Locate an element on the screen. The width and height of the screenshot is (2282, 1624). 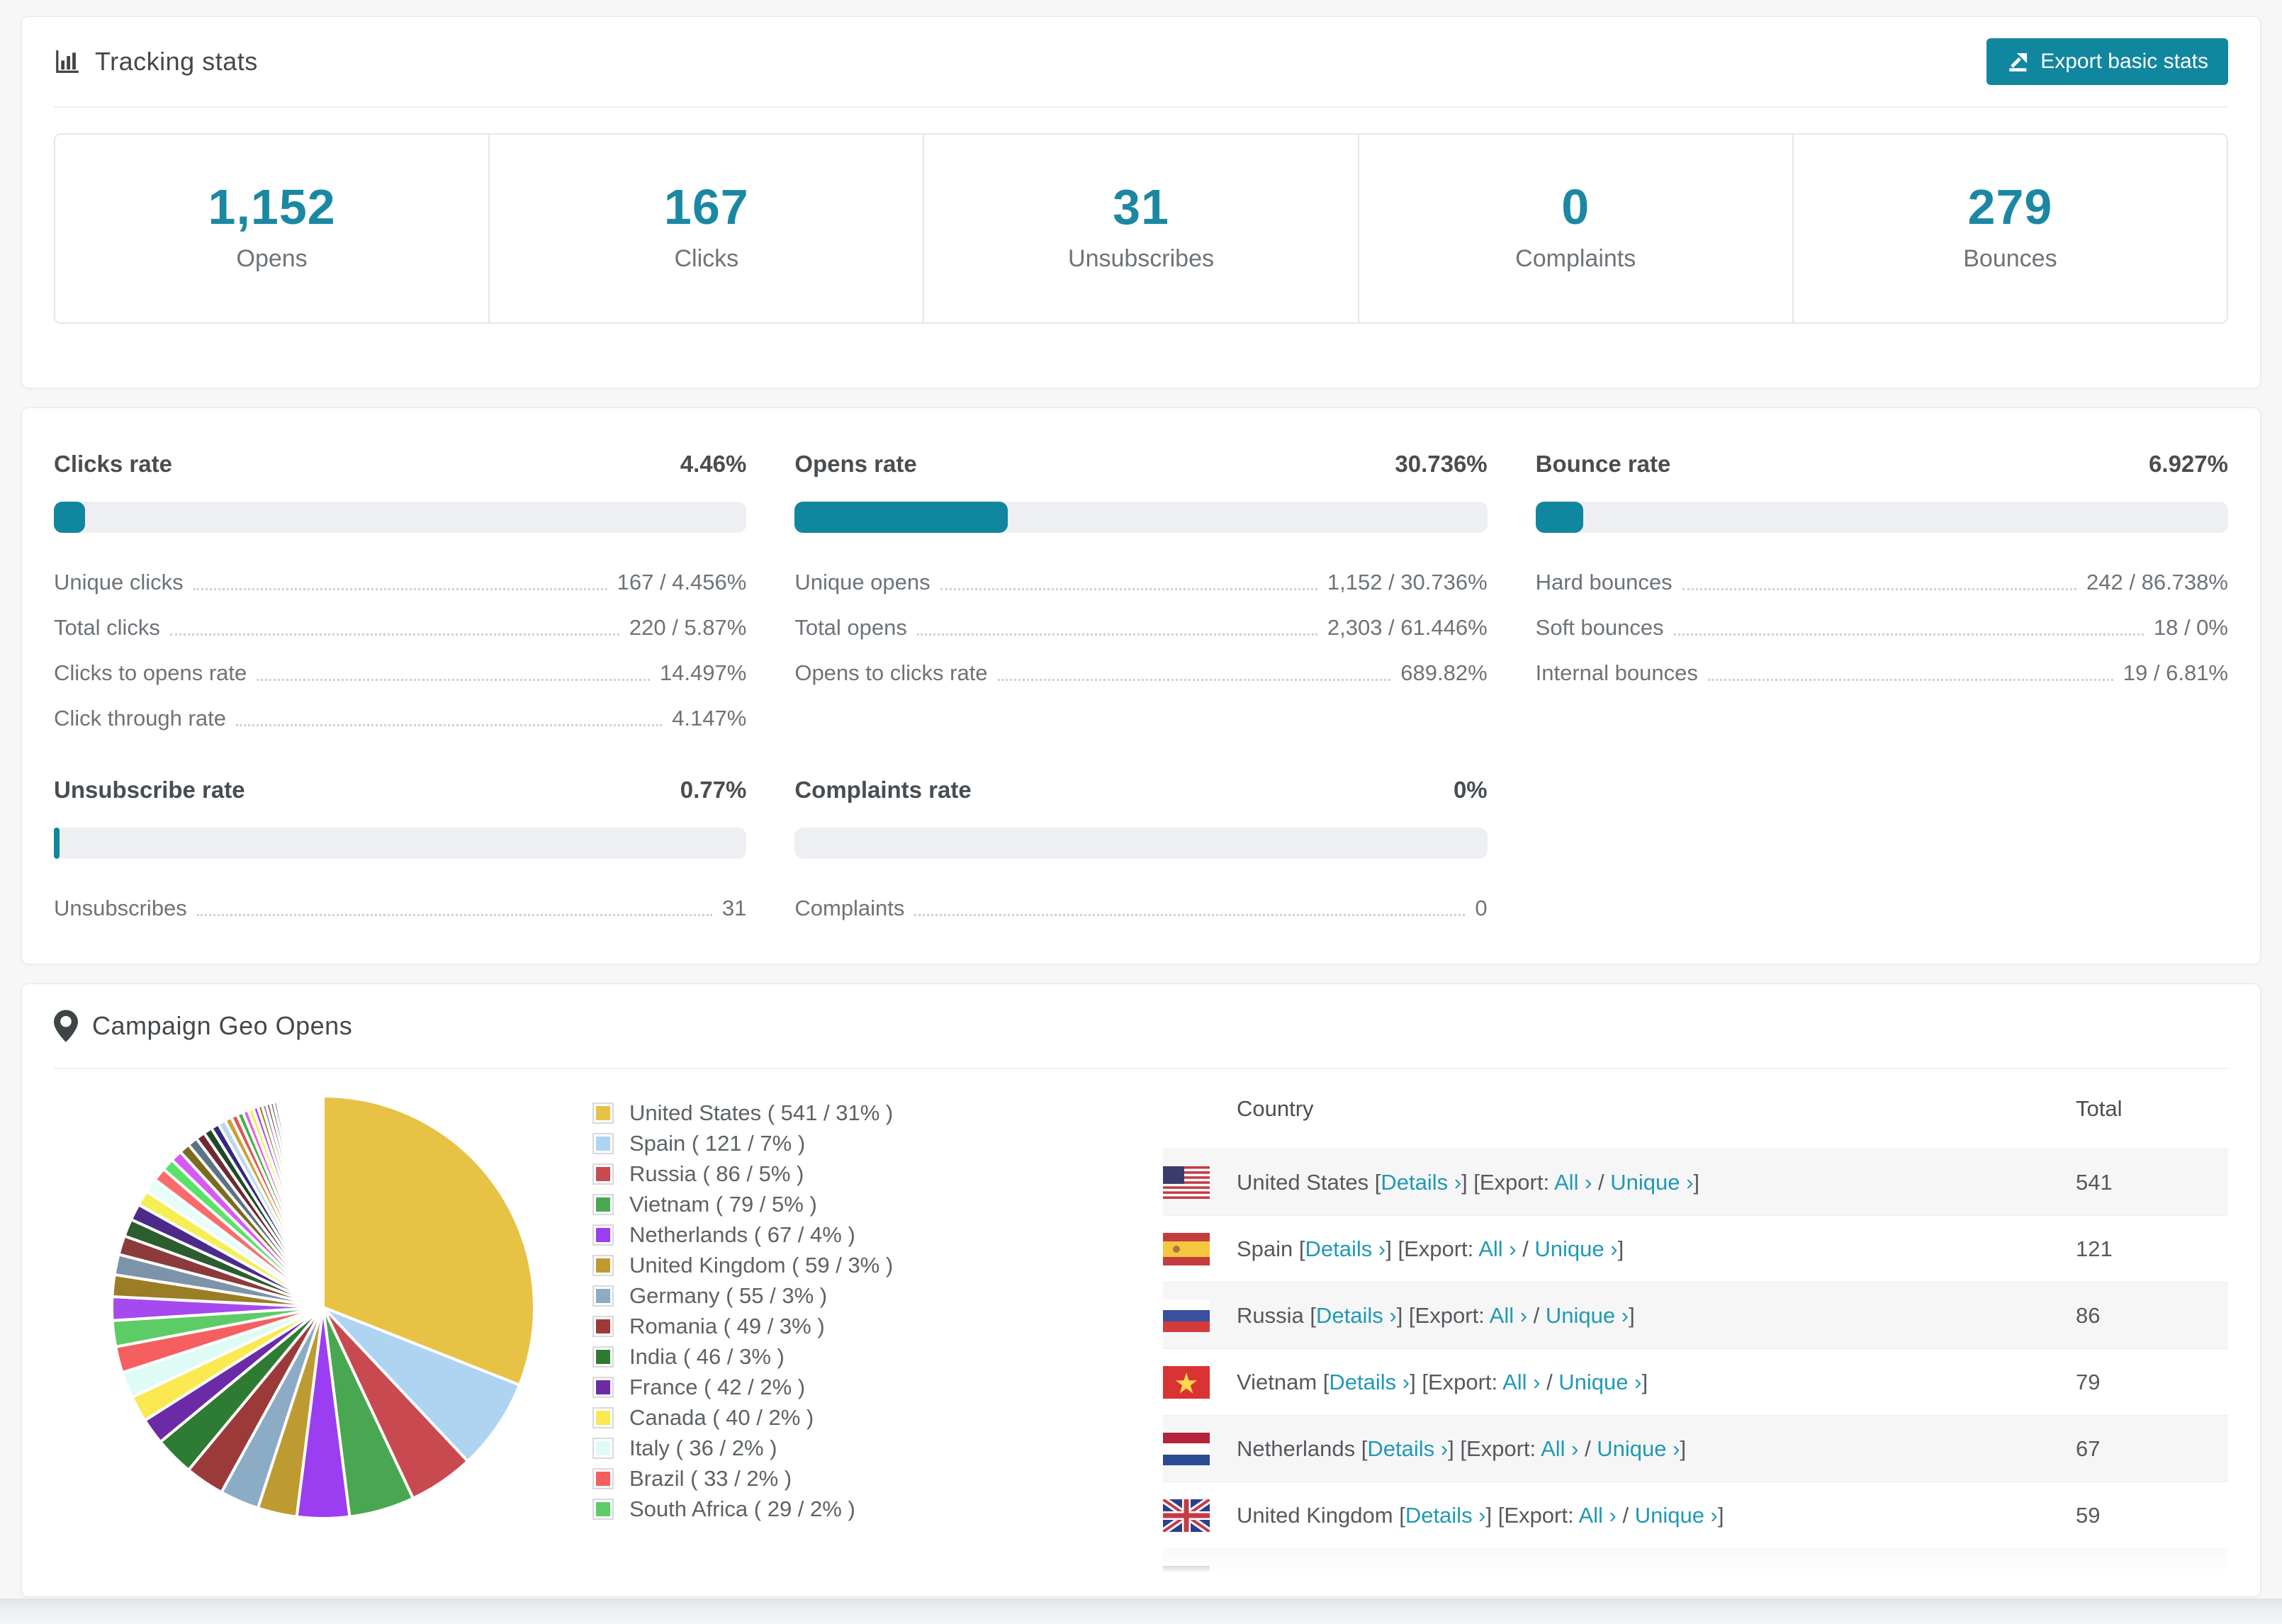
metric-value: 2,303 / 61.446% is located at coordinates (1407, 628).